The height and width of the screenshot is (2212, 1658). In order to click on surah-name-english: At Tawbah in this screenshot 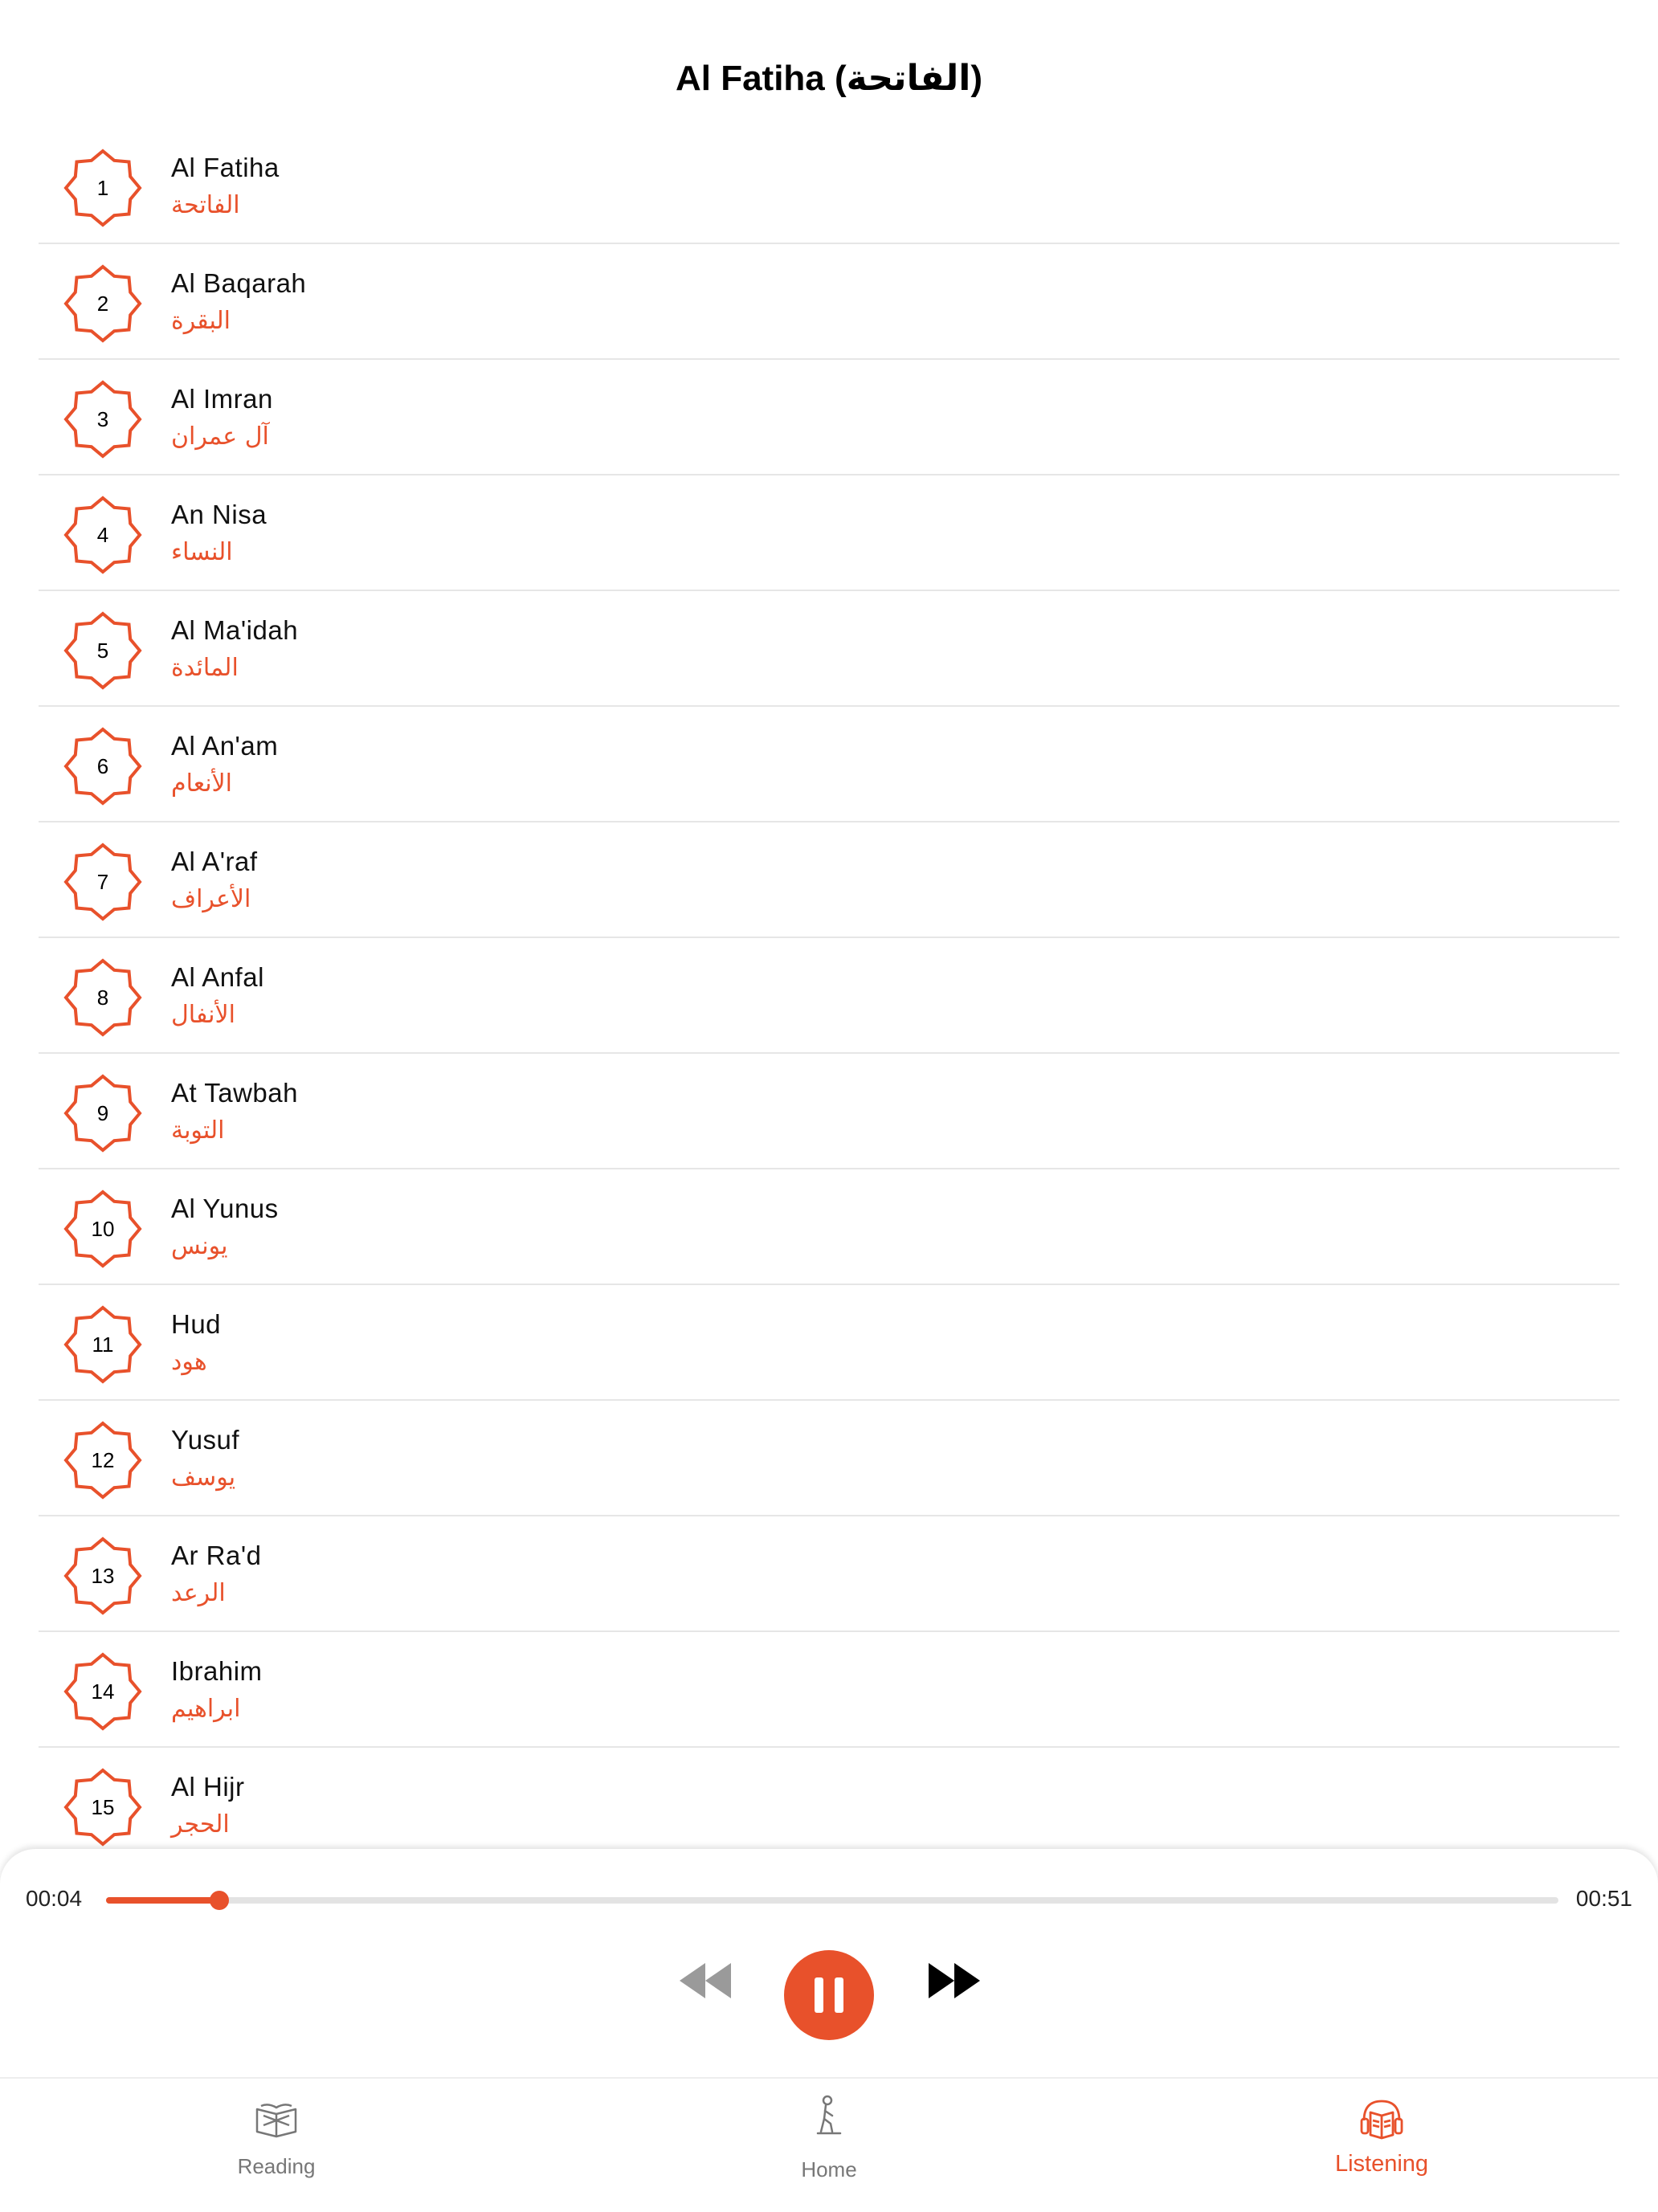, I will do `click(234, 1093)`.